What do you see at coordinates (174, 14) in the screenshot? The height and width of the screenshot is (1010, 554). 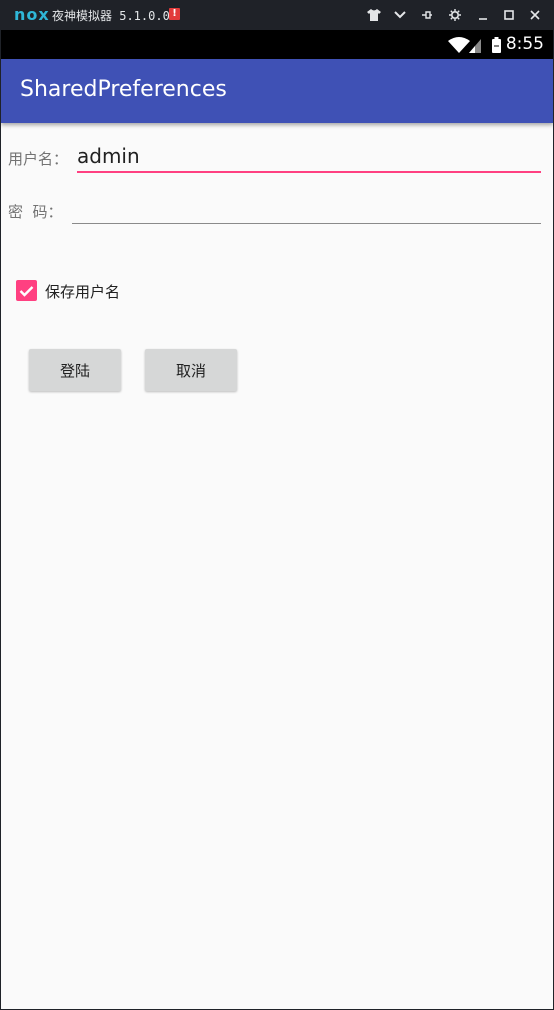 I see `alert-badge: !` at bounding box center [174, 14].